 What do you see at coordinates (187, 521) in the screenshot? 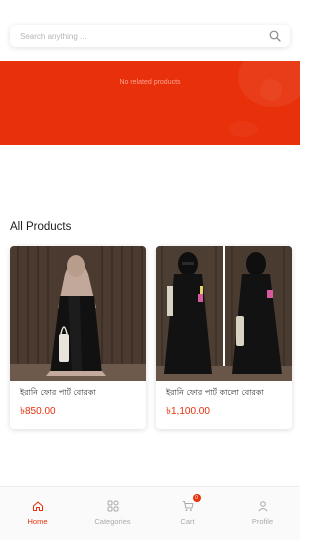
I see `nav-label: Cart` at bounding box center [187, 521].